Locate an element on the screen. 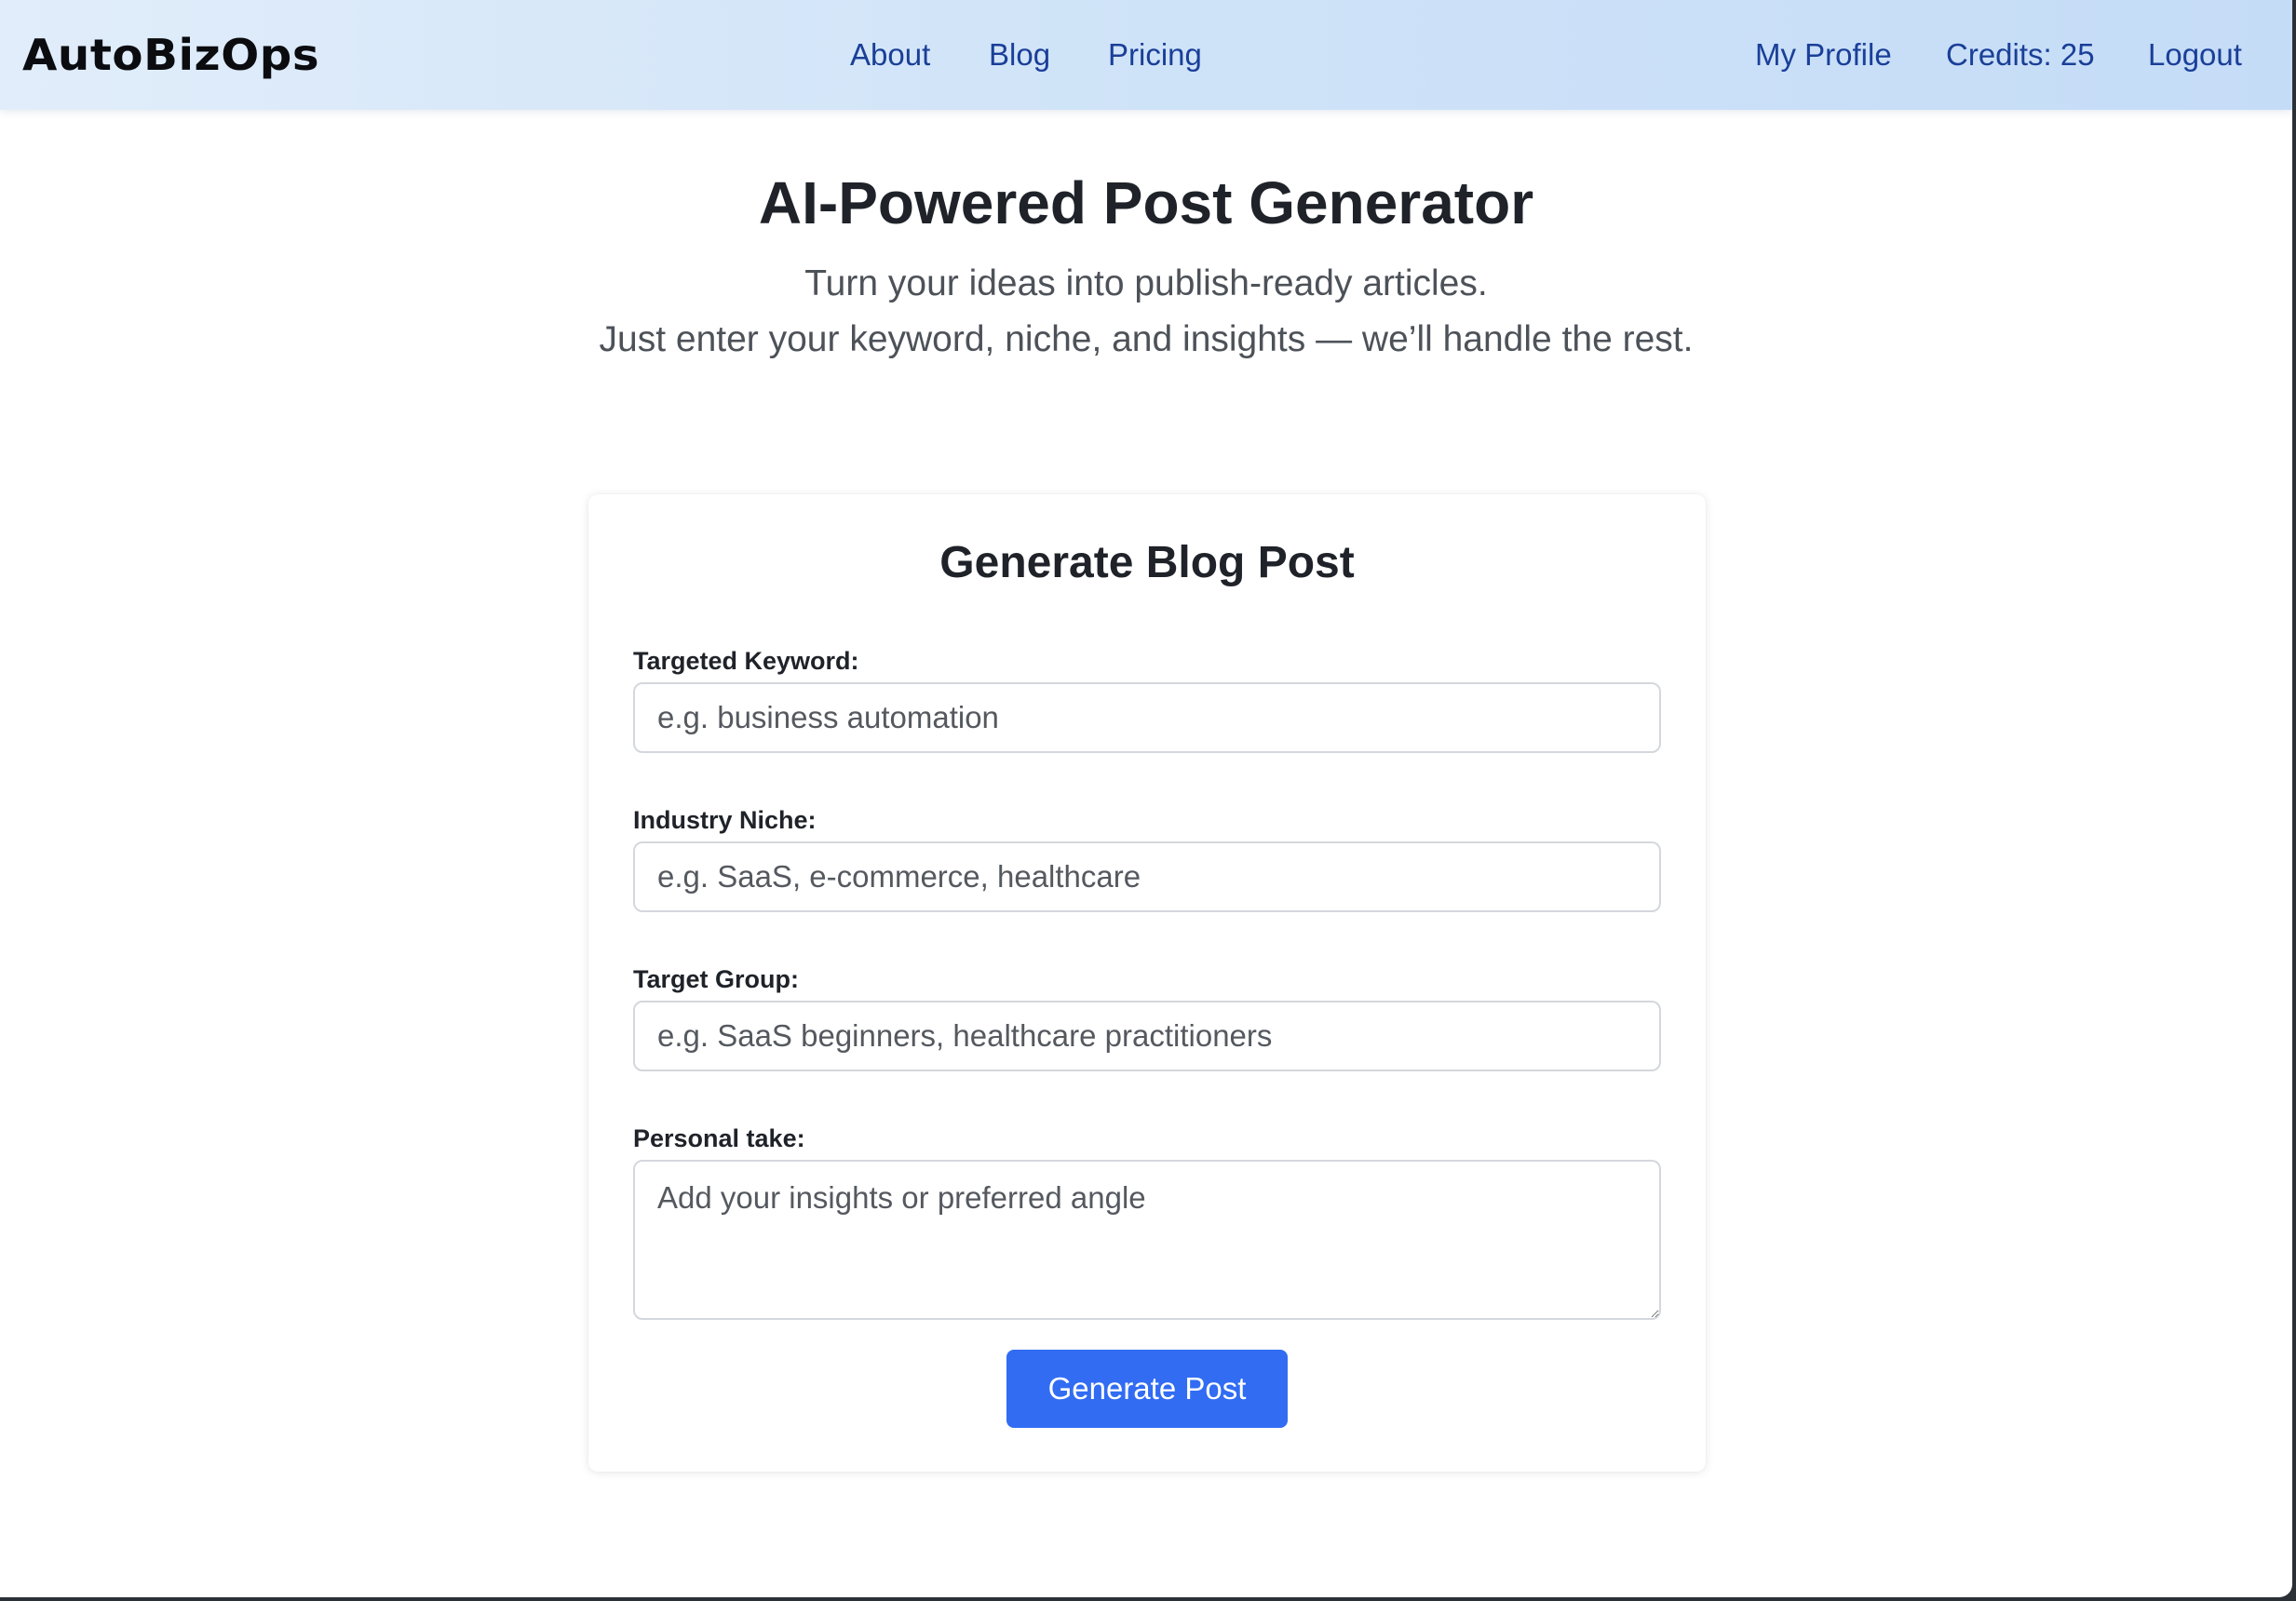  personal-take-label: Personal take: is located at coordinates (719, 1138).